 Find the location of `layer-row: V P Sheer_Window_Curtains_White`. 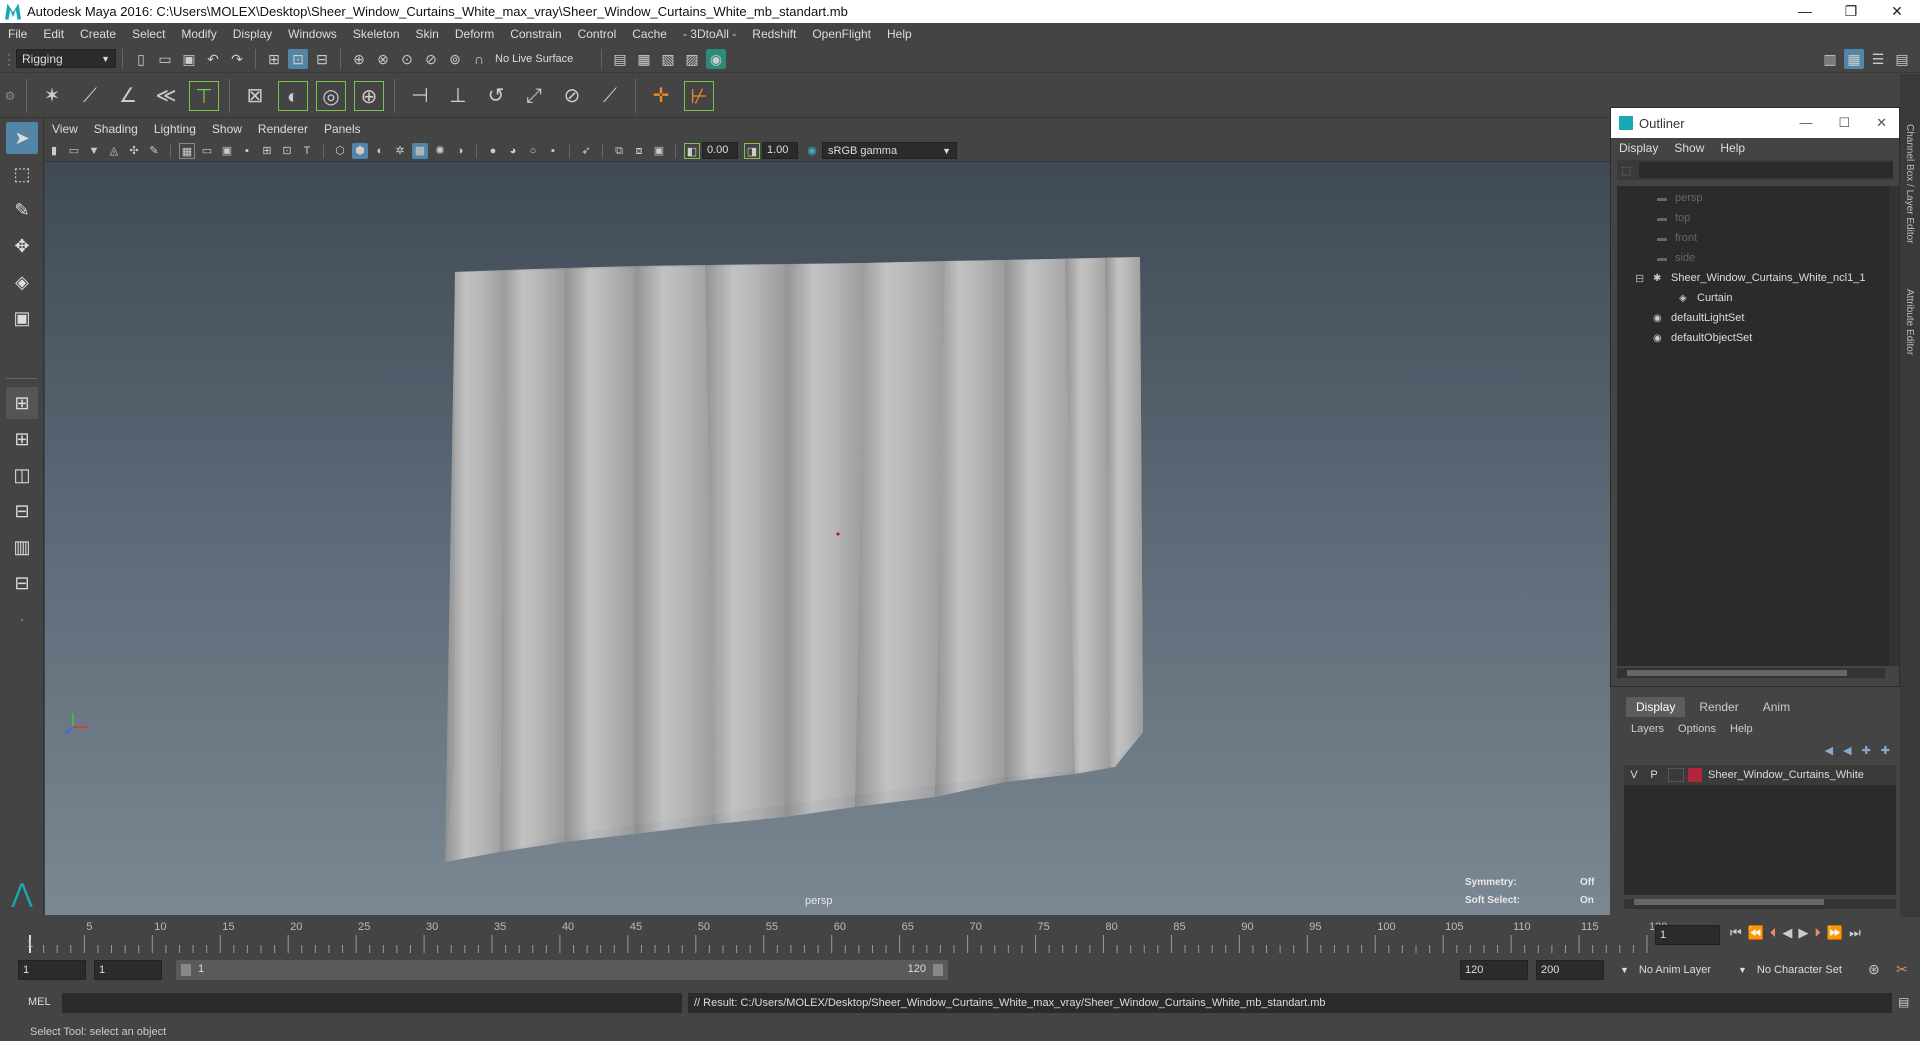

layer-row: V P Sheer_Window_Curtains_White is located at coordinates (1760, 775).